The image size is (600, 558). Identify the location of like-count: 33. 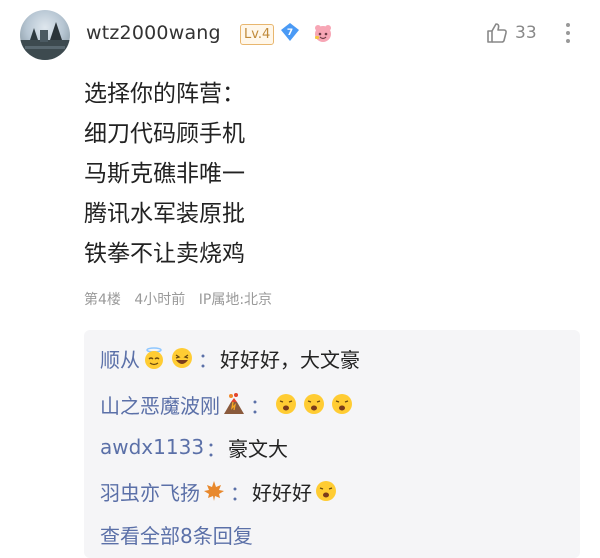
(526, 33).